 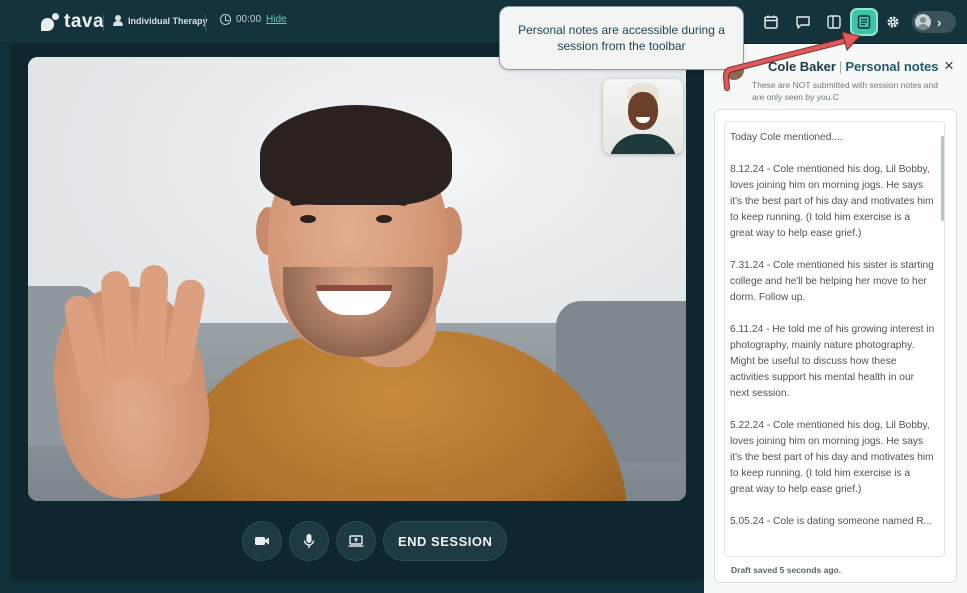 I want to click on brand-name: tava, so click(x=84, y=21).